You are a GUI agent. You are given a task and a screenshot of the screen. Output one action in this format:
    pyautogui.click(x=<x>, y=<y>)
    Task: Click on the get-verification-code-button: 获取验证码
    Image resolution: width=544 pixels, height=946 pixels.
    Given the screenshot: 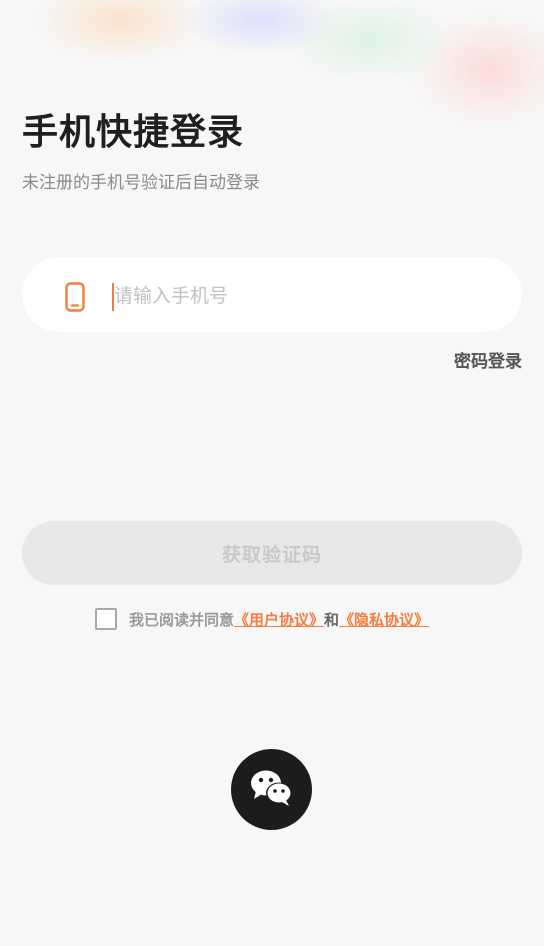 What is the action you would take?
    pyautogui.click(x=272, y=553)
    